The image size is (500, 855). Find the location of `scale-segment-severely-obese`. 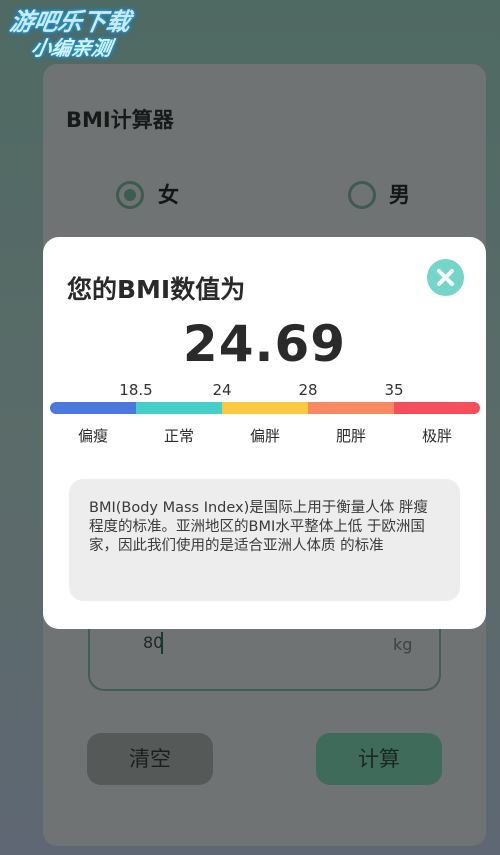

scale-segment-severely-obese is located at coordinates (437, 408).